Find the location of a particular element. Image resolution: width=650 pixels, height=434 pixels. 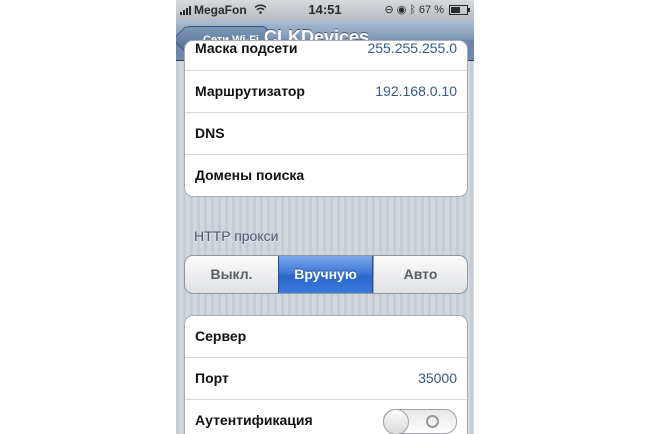

http-proxy-header: HTTP прокси is located at coordinates (236, 236).